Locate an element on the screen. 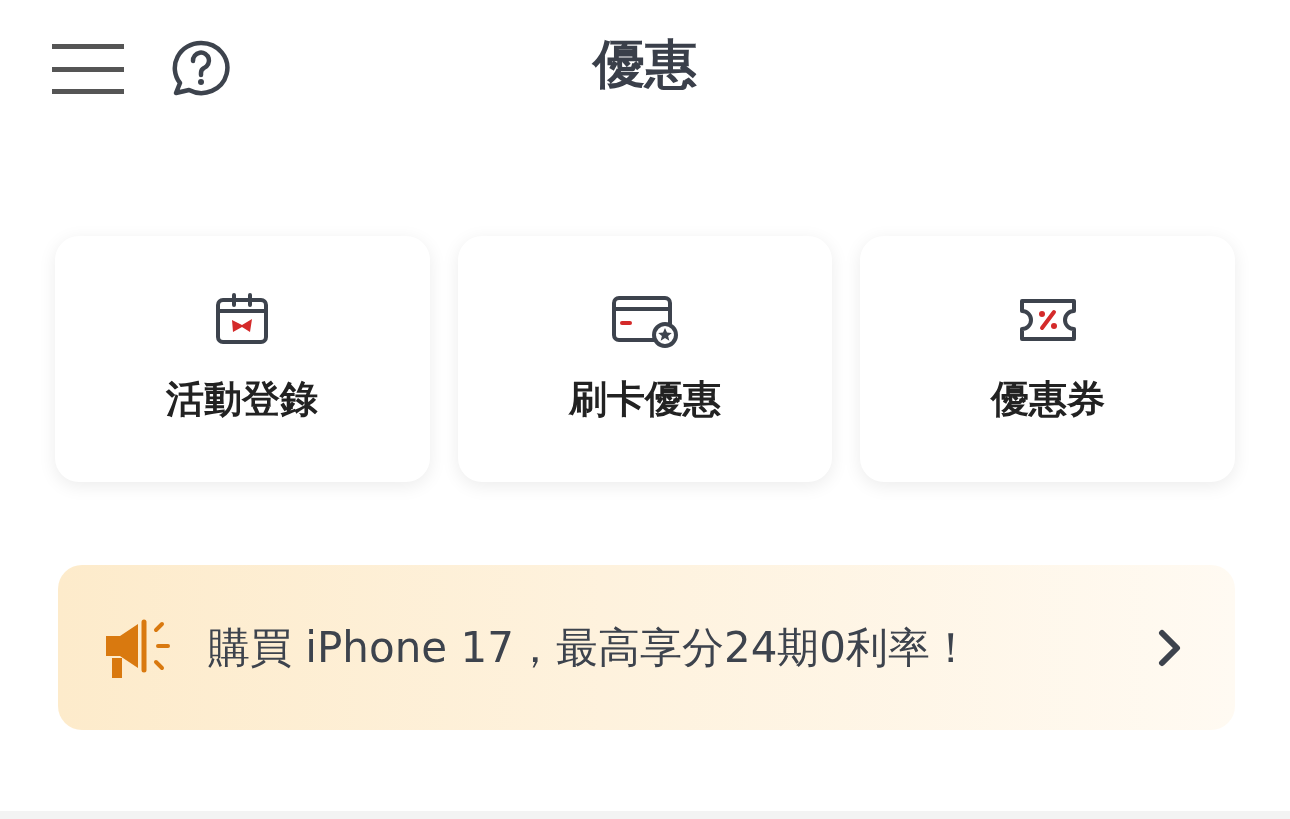 The image size is (1290, 819). promo-text: 購買 iPhone 17，最高享分24期0利率！ is located at coordinates (590, 648).